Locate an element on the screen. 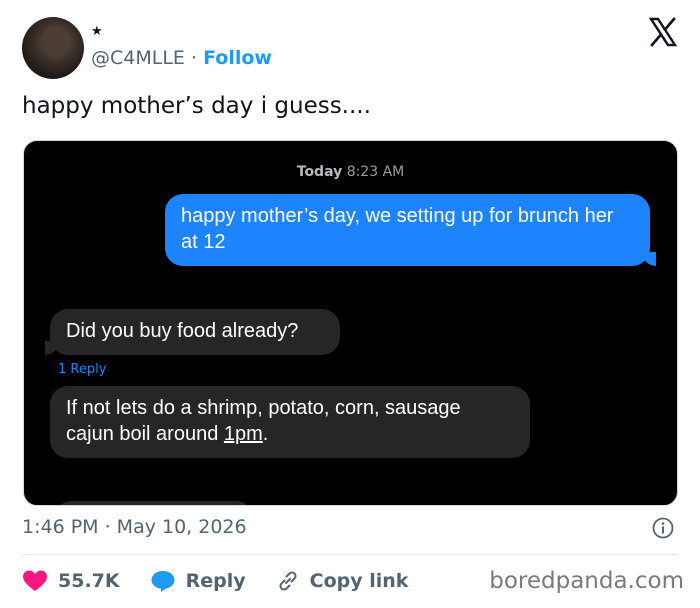  avatar is located at coordinates (53, 48).